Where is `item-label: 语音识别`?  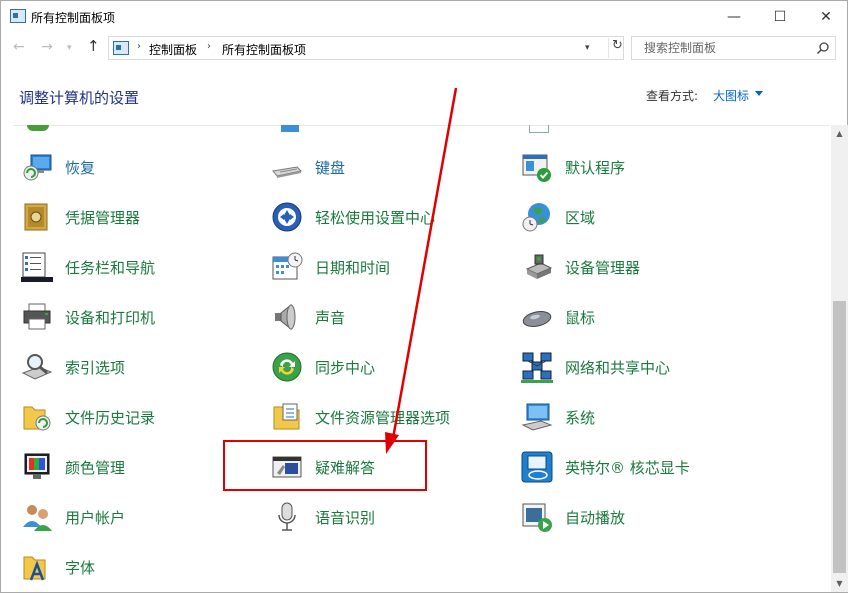
item-label: 语音识别 is located at coordinates (345, 517).